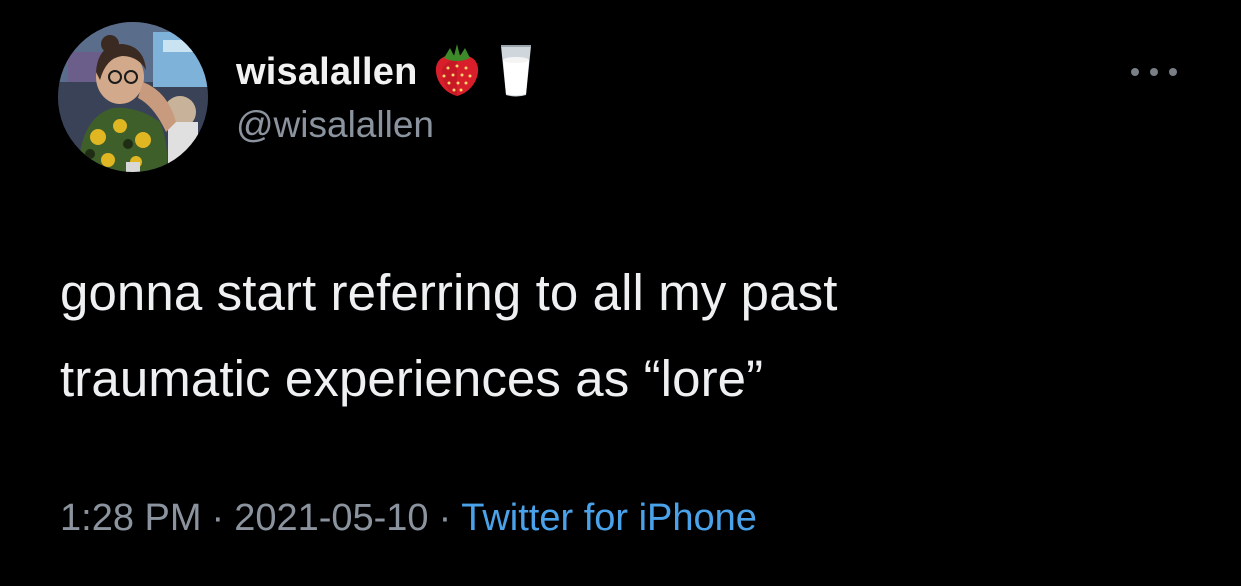  Describe the element at coordinates (412, 378) in the screenshot. I see `tweet-text-line: traumatic experiences as “lore”` at that location.